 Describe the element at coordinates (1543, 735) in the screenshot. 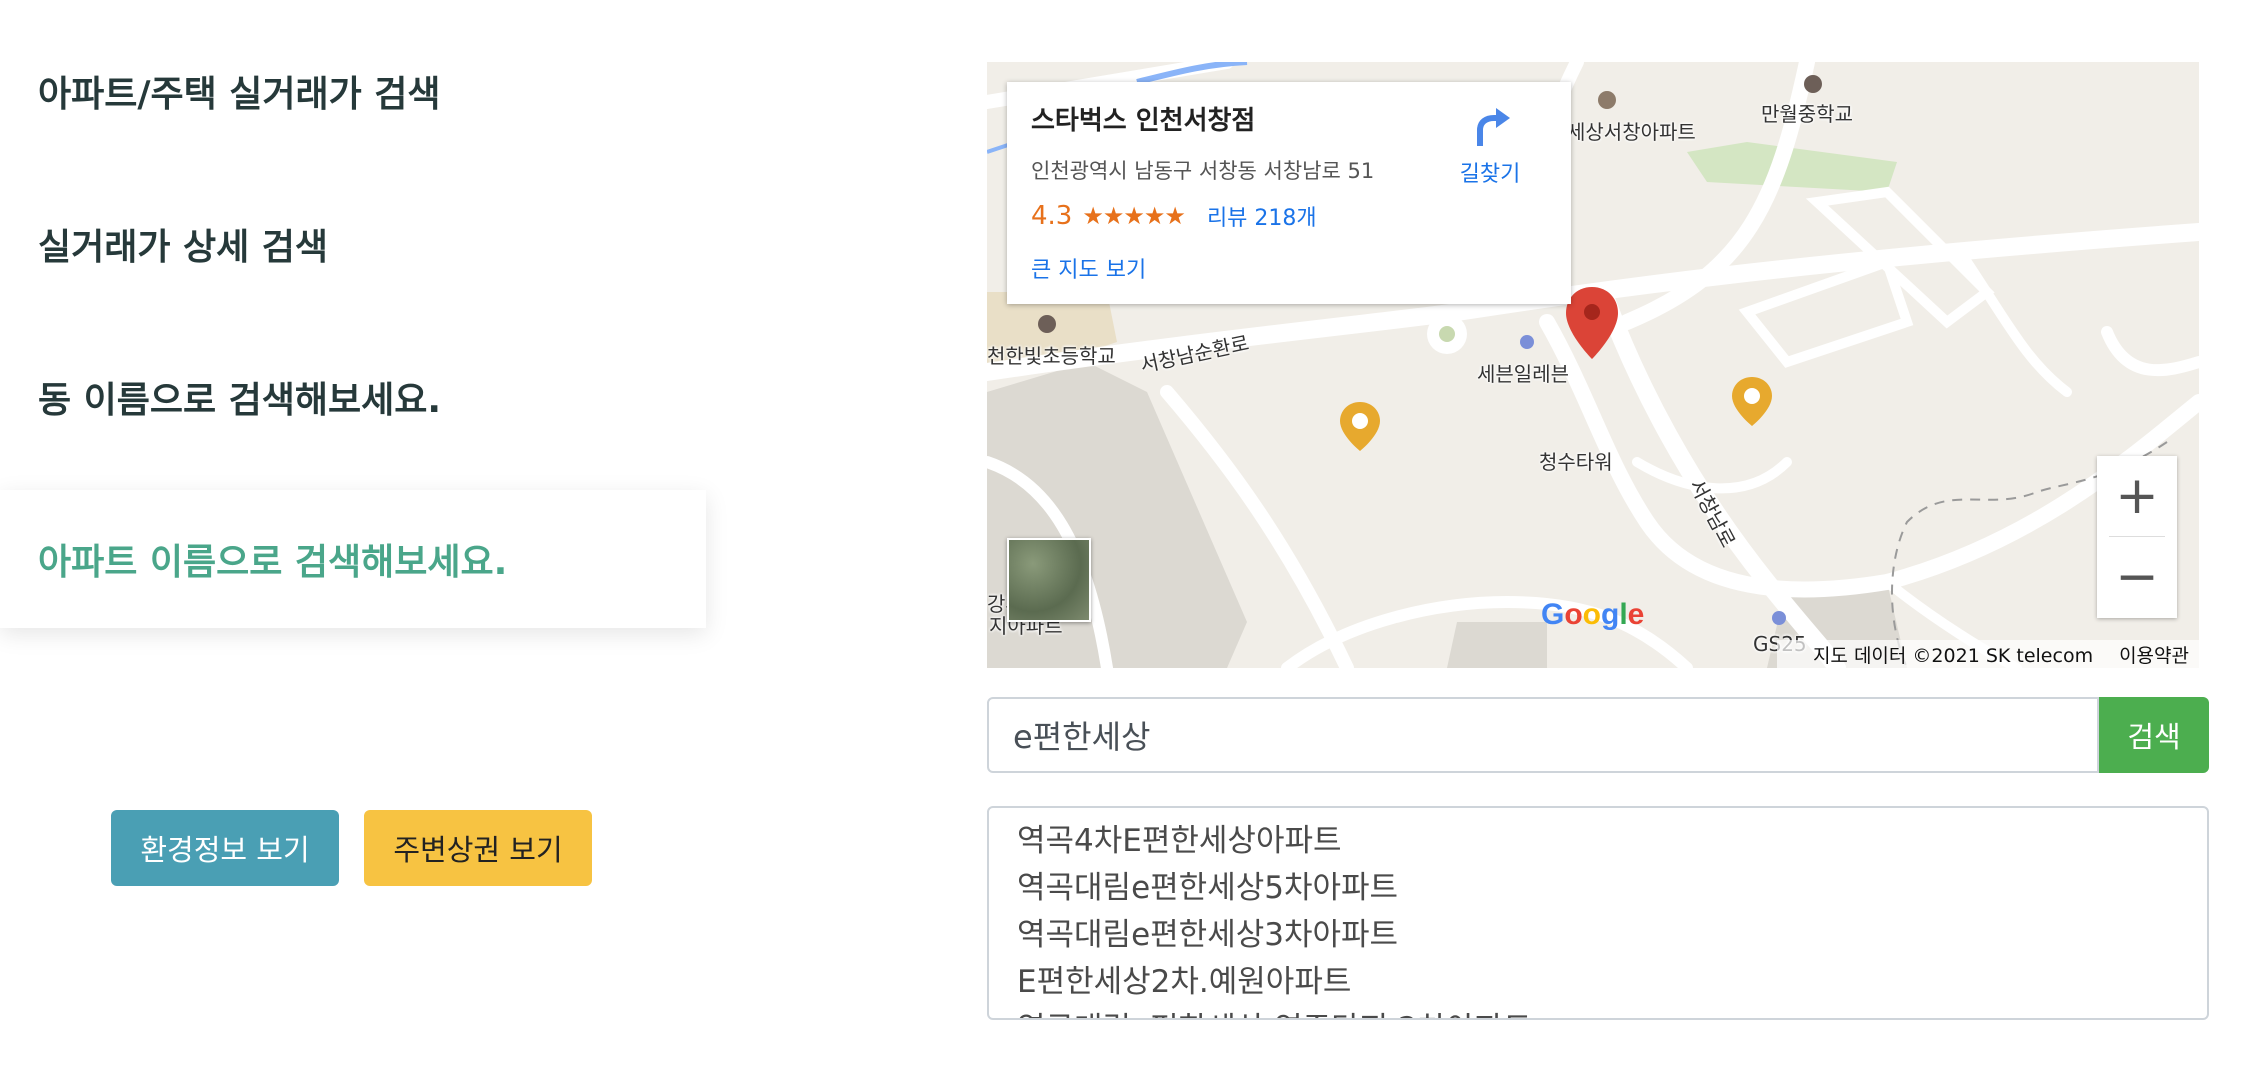

I see `search-input` at that location.